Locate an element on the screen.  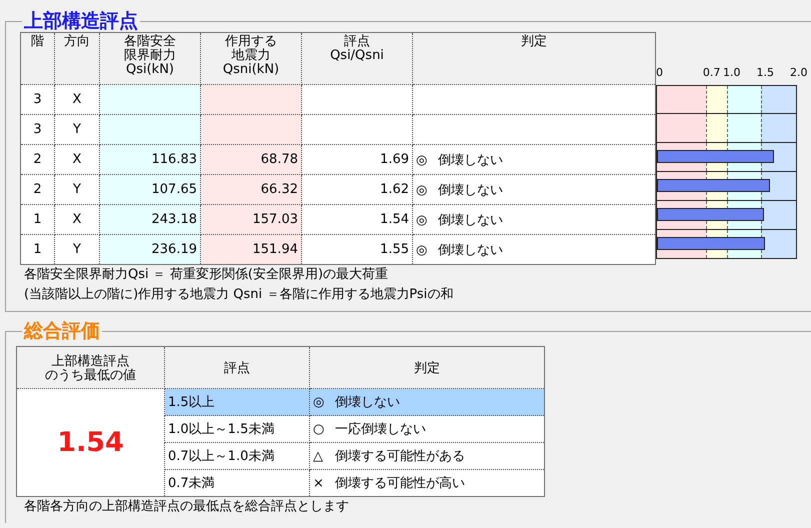
column-header: Qsi/Qsni is located at coordinates (357, 56).